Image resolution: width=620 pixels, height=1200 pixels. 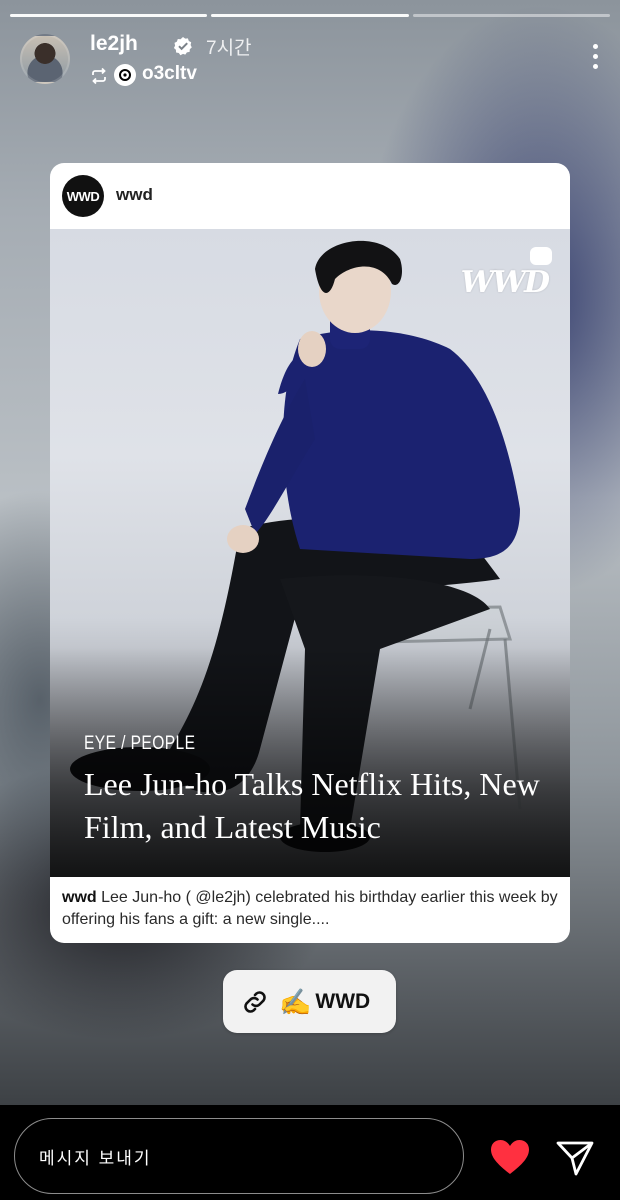 What do you see at coordinates (83, 196) in the screenshot?
I see `wwd-avatar: WWD` at bounding box center [83, 196].